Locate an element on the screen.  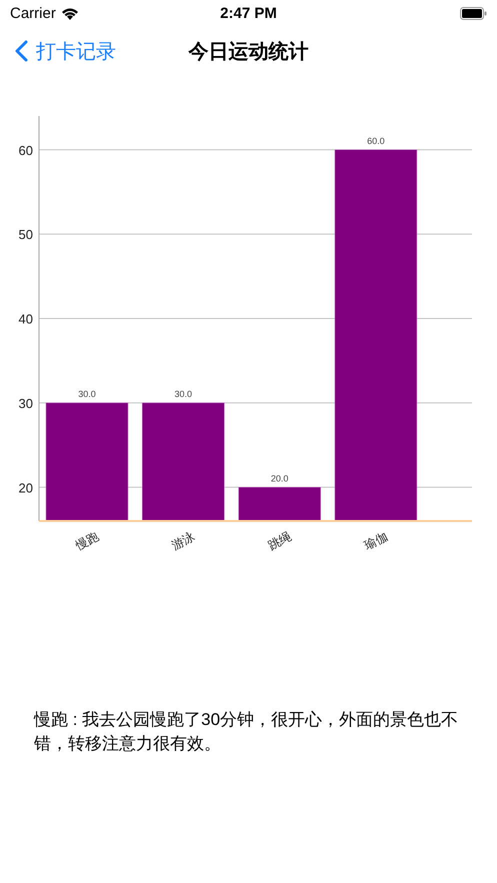
note-paragraph: 慢跑 : 我去公园慢跑了30分钟，很开心，外面的景色也不错，转移注意力很有效。 is located at coordinates (247, 732).